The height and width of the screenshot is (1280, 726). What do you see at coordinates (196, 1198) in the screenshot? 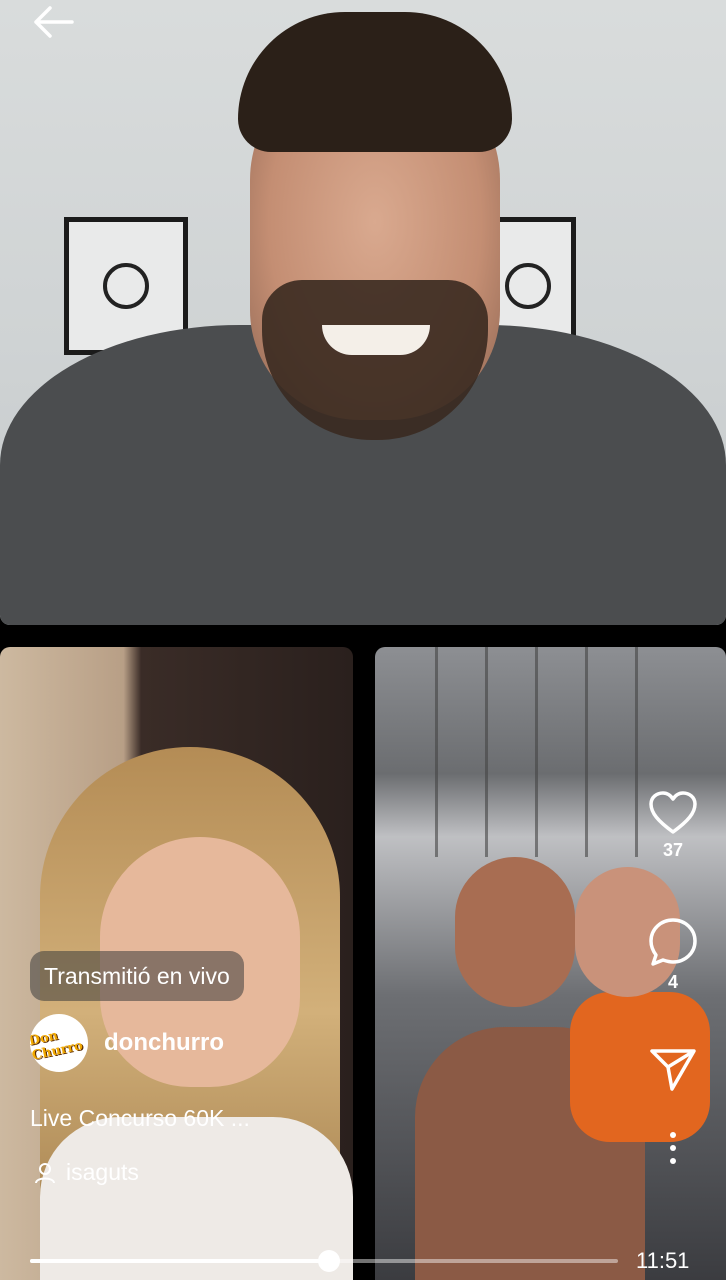
I see `guest-1-shirt` at bounding box center [196, 1198].